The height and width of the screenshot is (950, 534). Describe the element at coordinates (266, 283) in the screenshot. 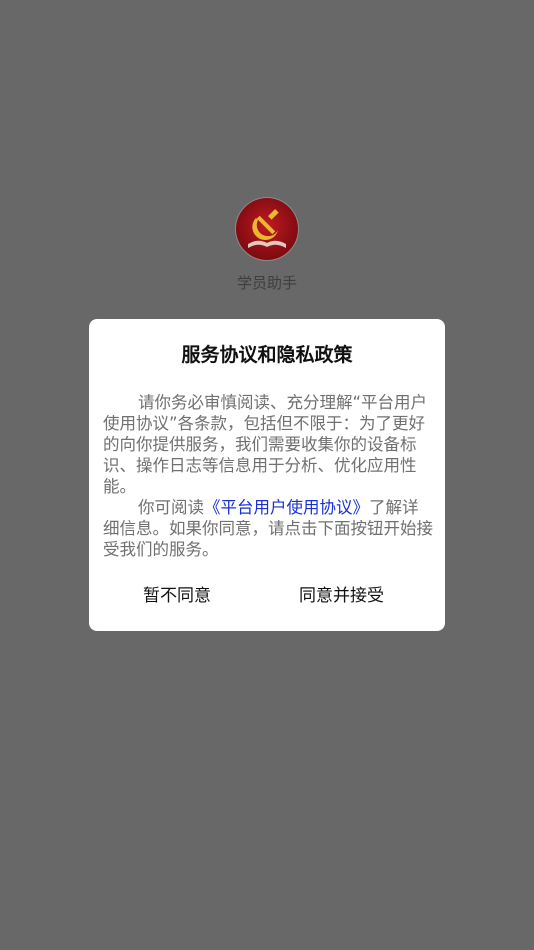

I see `app-name: 学员助手` at that location.